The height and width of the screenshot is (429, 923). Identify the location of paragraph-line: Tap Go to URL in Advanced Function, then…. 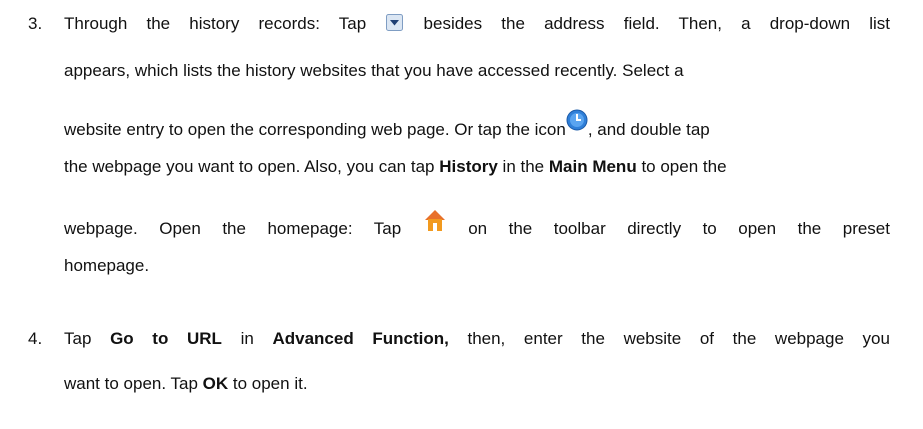
(477, 338).